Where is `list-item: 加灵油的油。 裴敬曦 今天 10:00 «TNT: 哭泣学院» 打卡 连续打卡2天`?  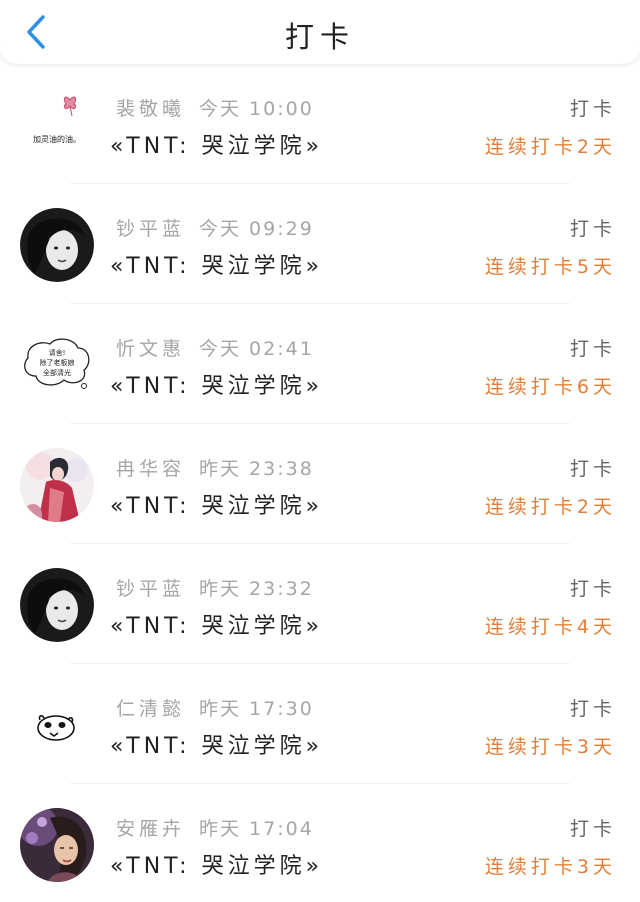
list-item: 加灵油的油。 裴敬曦 今天 10:00 «TNT: 哭泣学院» 打卡 连续打卡2天 is located at coordinates (320, 124).